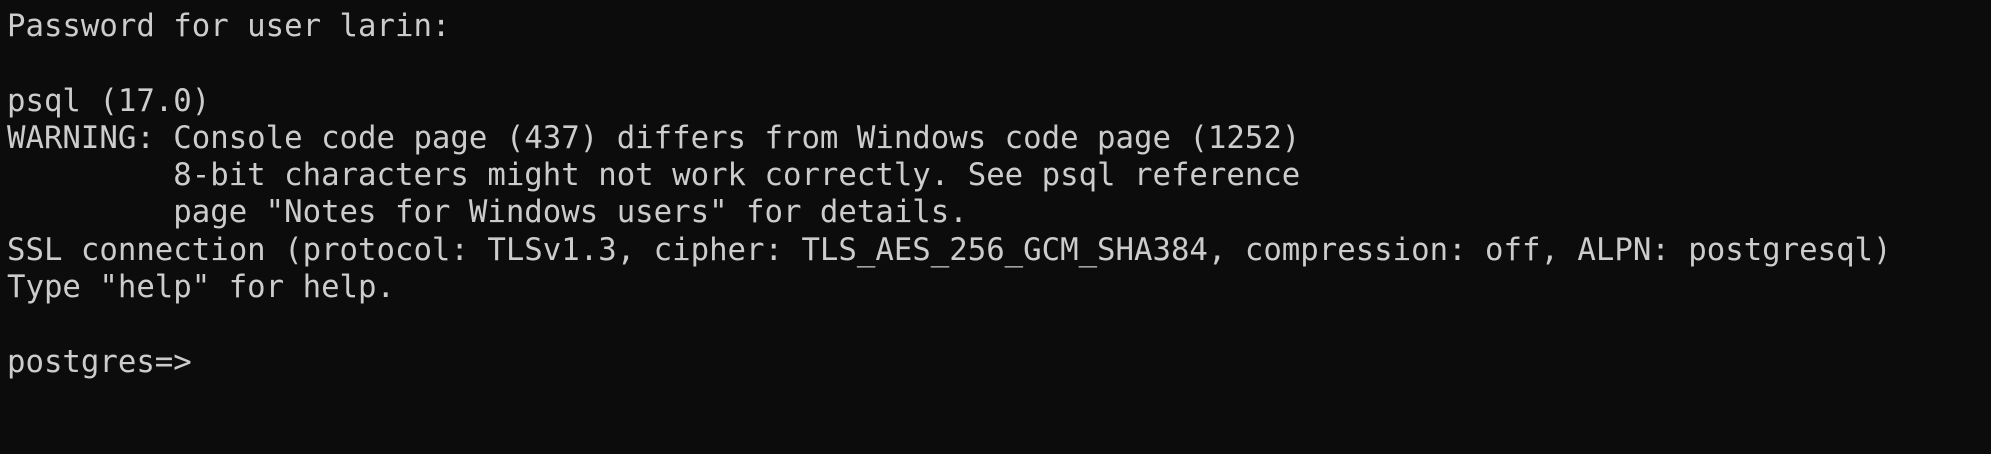 Image resolution: width=1991 pixels, height=454 pixels. Describe the element at coordinates (201, 288) in the screenshot. I see `help-hint-line: Type "help" for help.` at that location.